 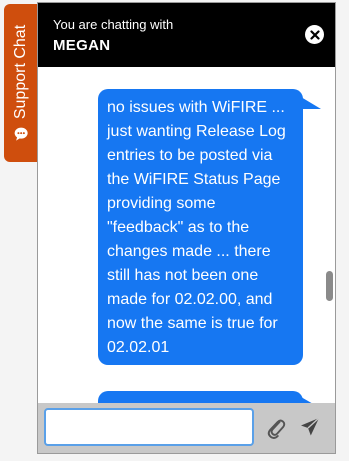 I want to click on attach-button, so click(x=276, y=428).